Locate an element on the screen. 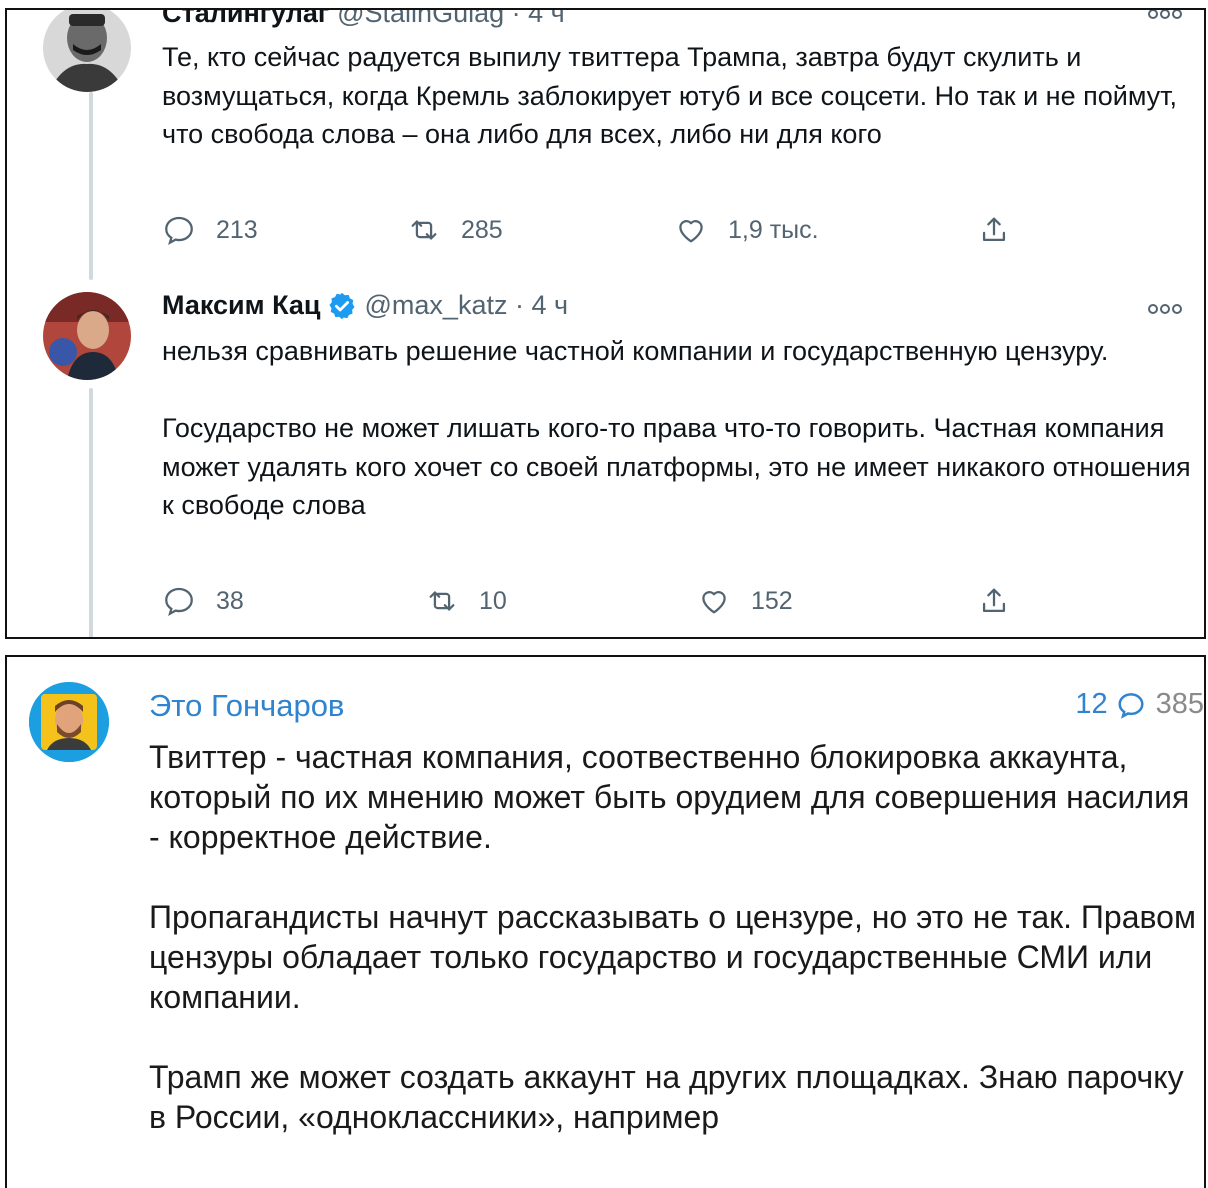 Image resolution: width=1208 pixels, height=1188 pixels. like-button: 1,9 тыс. is located at coordinates (746, 230).